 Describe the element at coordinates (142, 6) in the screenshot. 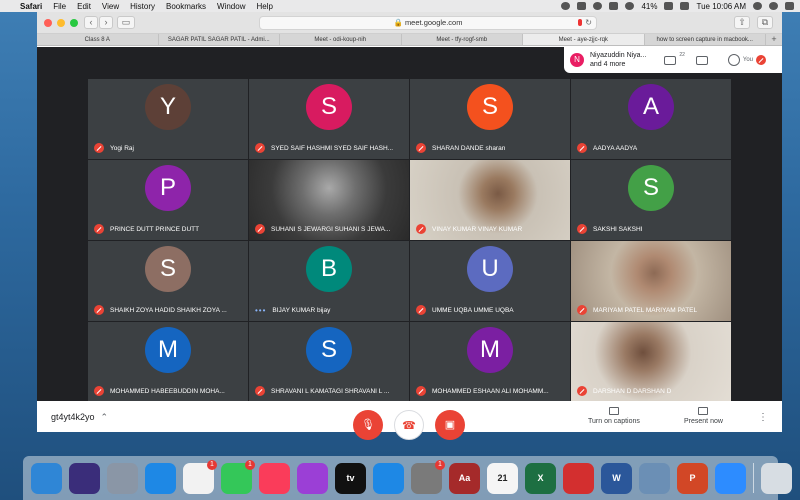

I see `menu-history: History` at that location.